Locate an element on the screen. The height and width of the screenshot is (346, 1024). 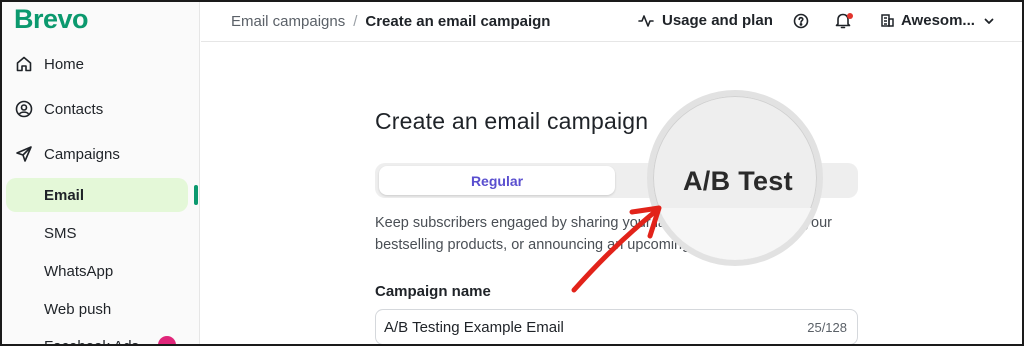
notification-dot is located at coordinates (850, 16).